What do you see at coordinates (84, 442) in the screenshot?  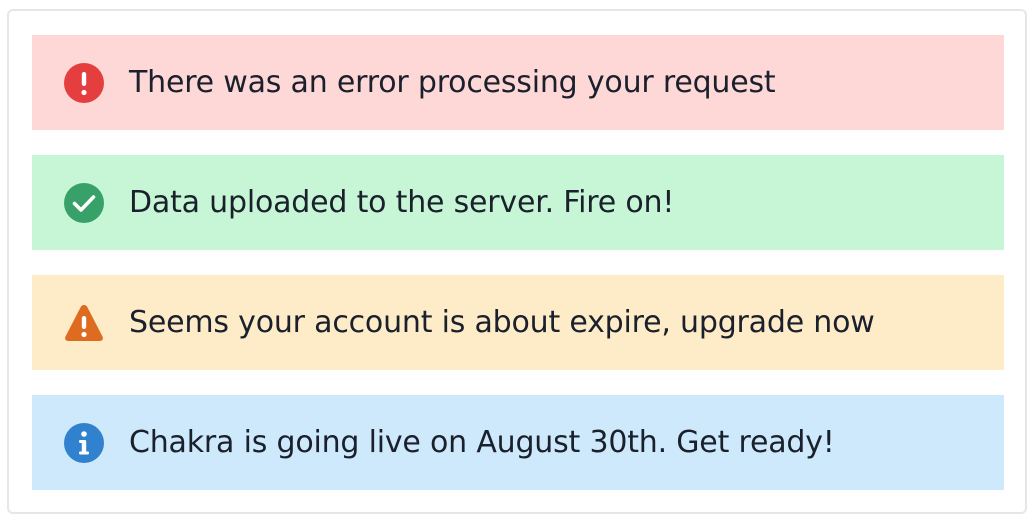 I see `info-circle-icon` at bounding box center [84, 442].